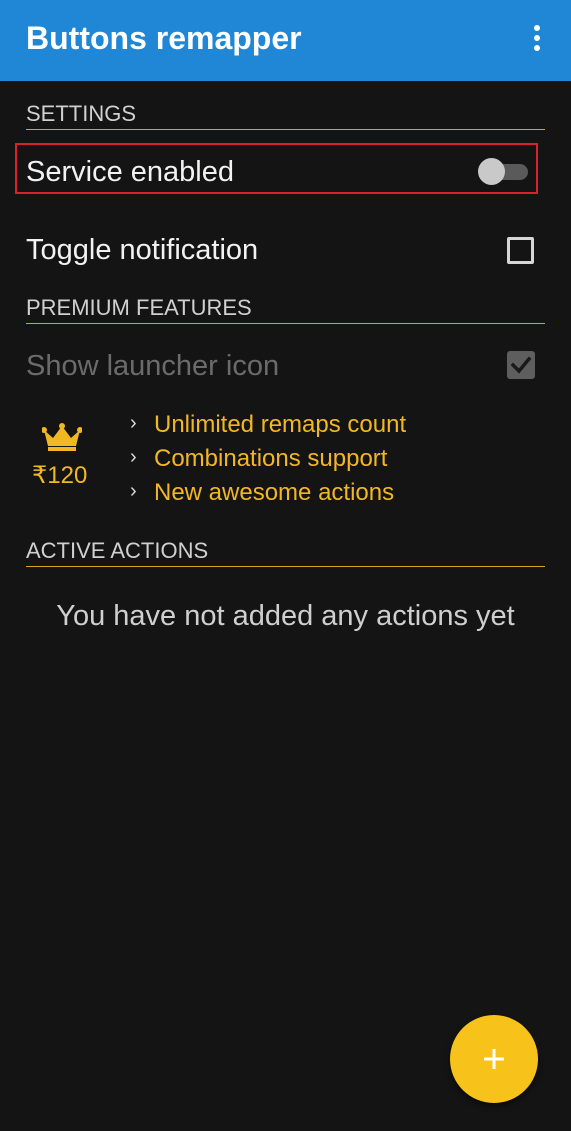 The width and height of the screenshot is (571, 1131). I want to click on add-action-button, so click(494, 1059).